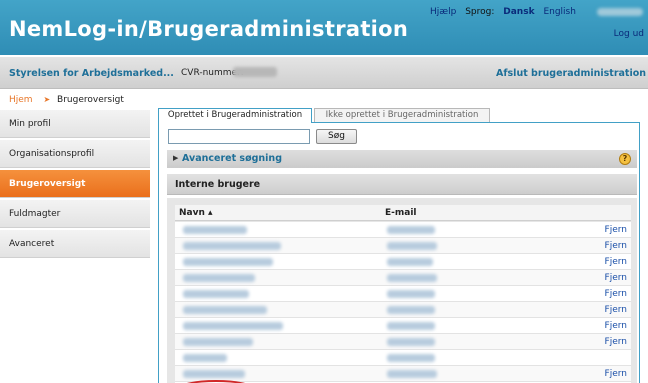 The height and width of the screenshot is (383, 648). Describe the element at coordinates (402, 184) in the screenshot. I see `section-header: Interne brugere` at that location.